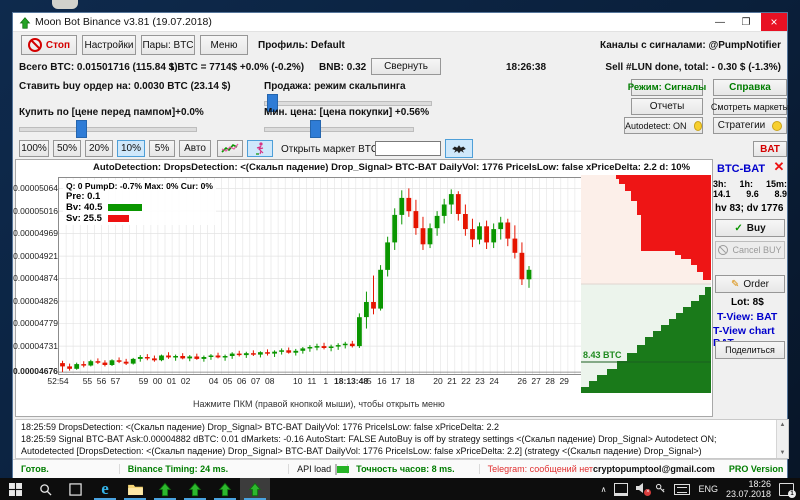  Describe the element at coordinates (746, 22) in the screenshot. I see `maximize-button: ❐` at that location.